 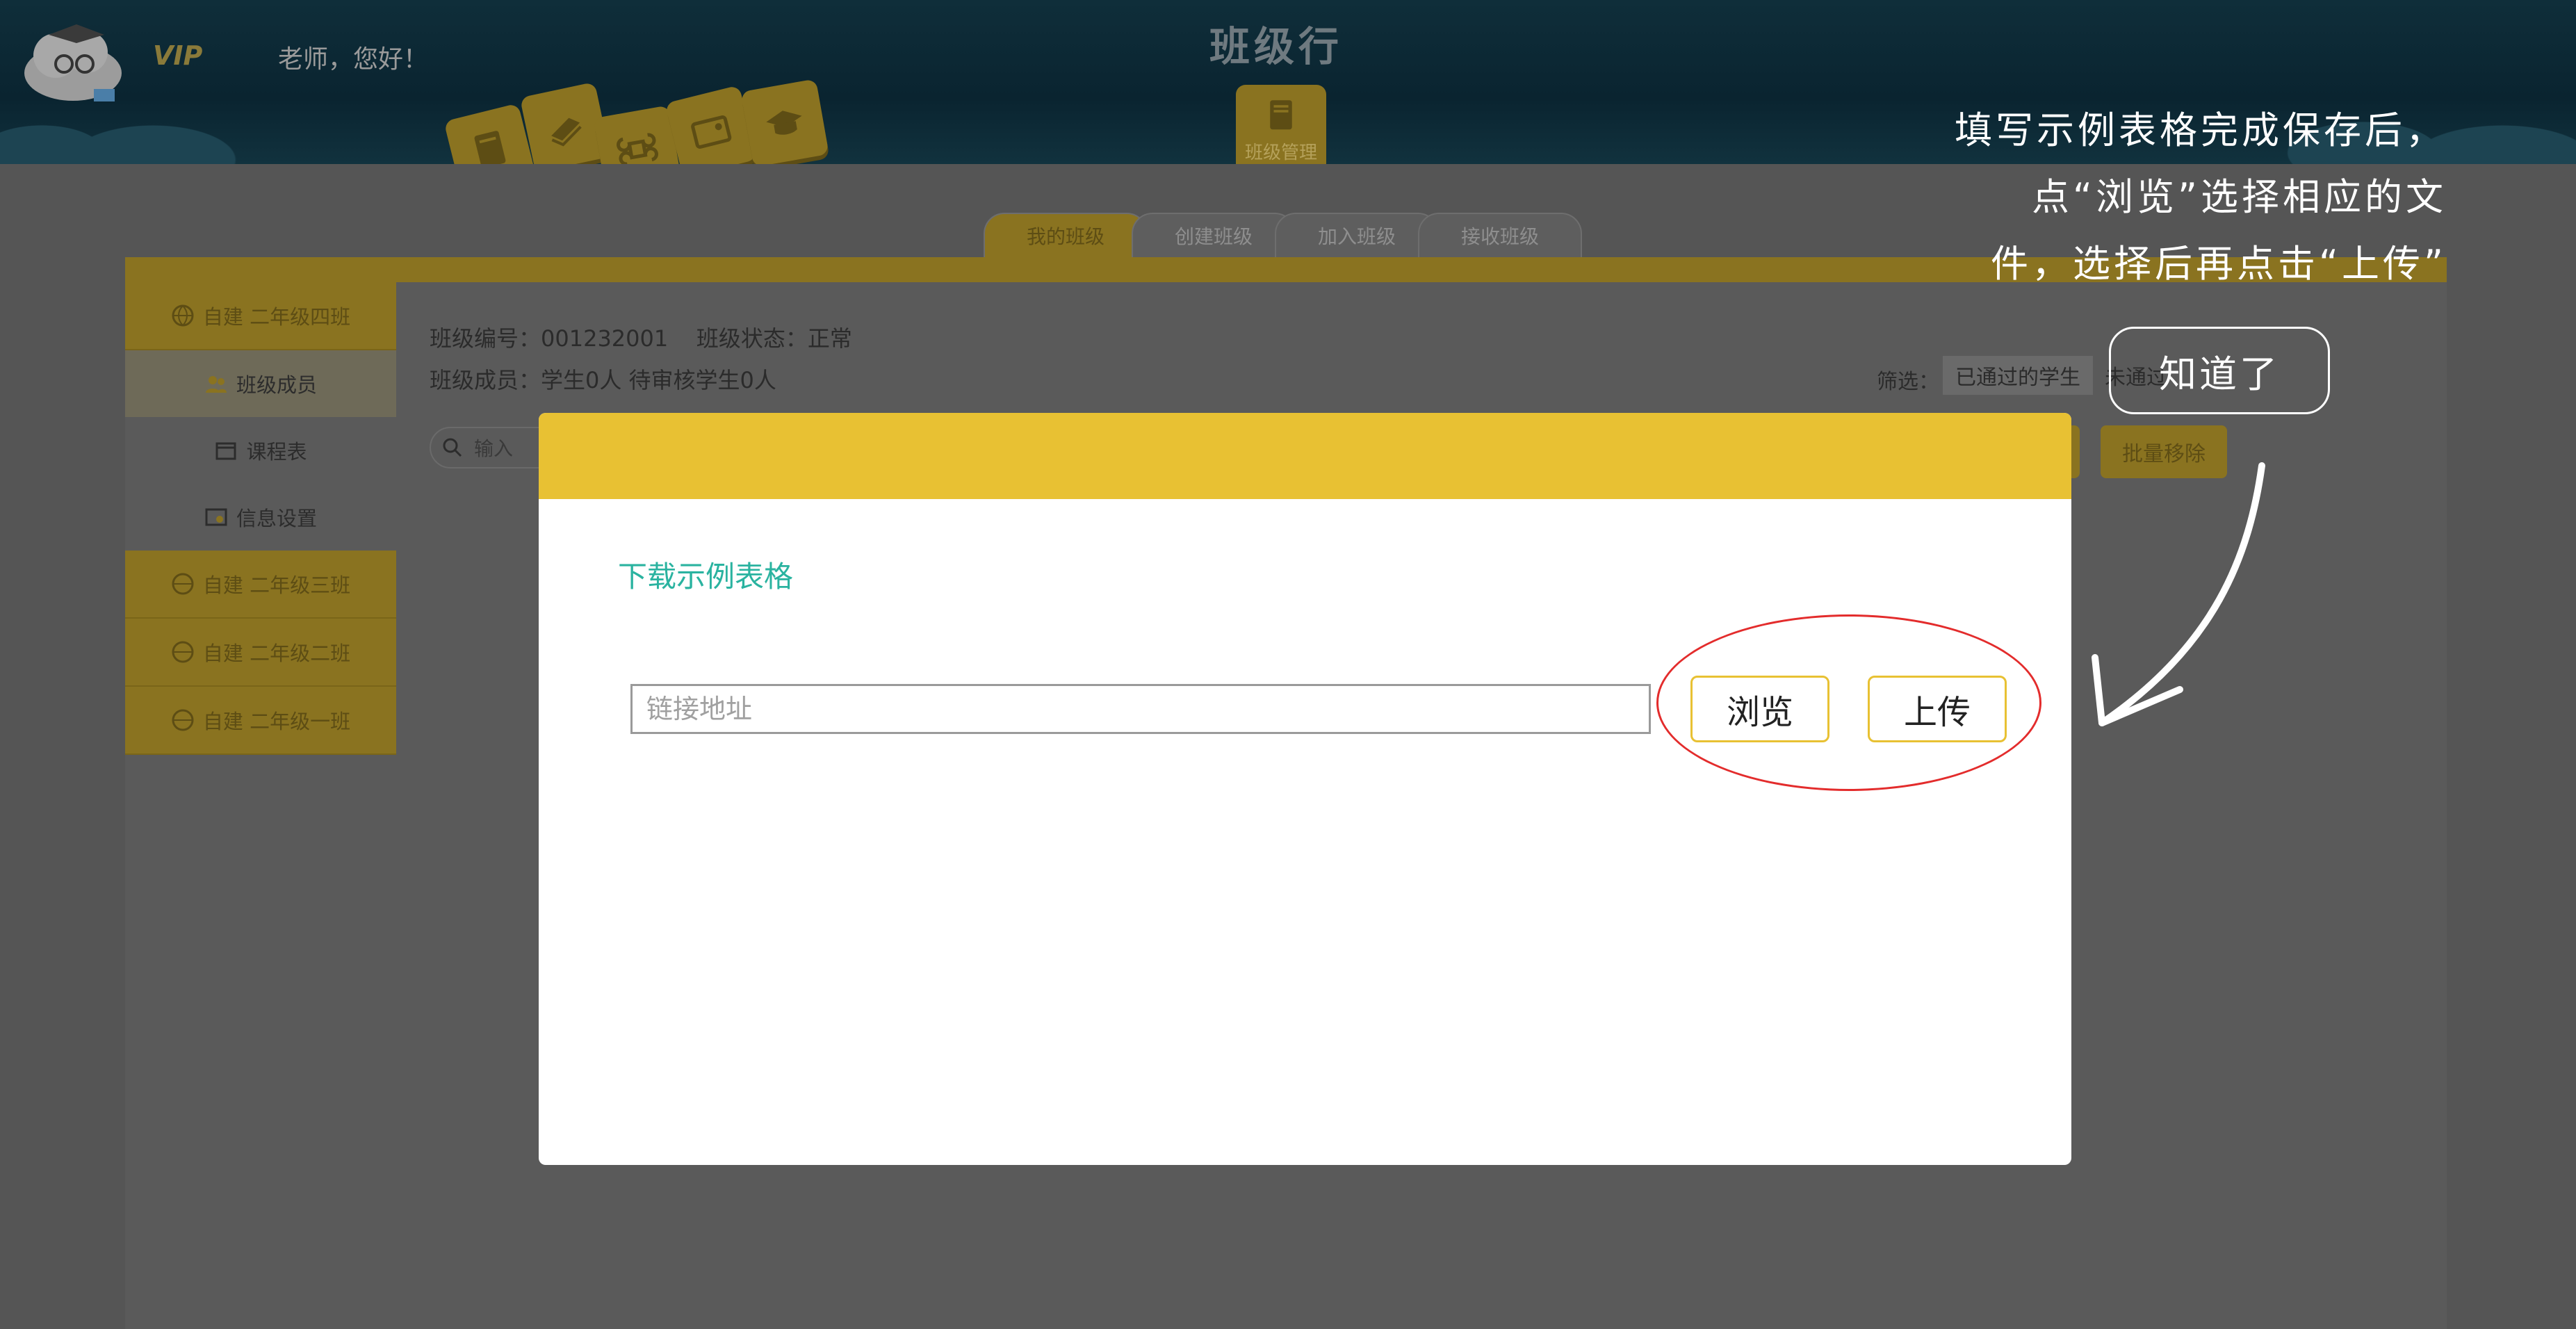 What do you see at coordinates (216, 384) in the screenshot?
I see `users-icon` at bounding box center [216, 384].